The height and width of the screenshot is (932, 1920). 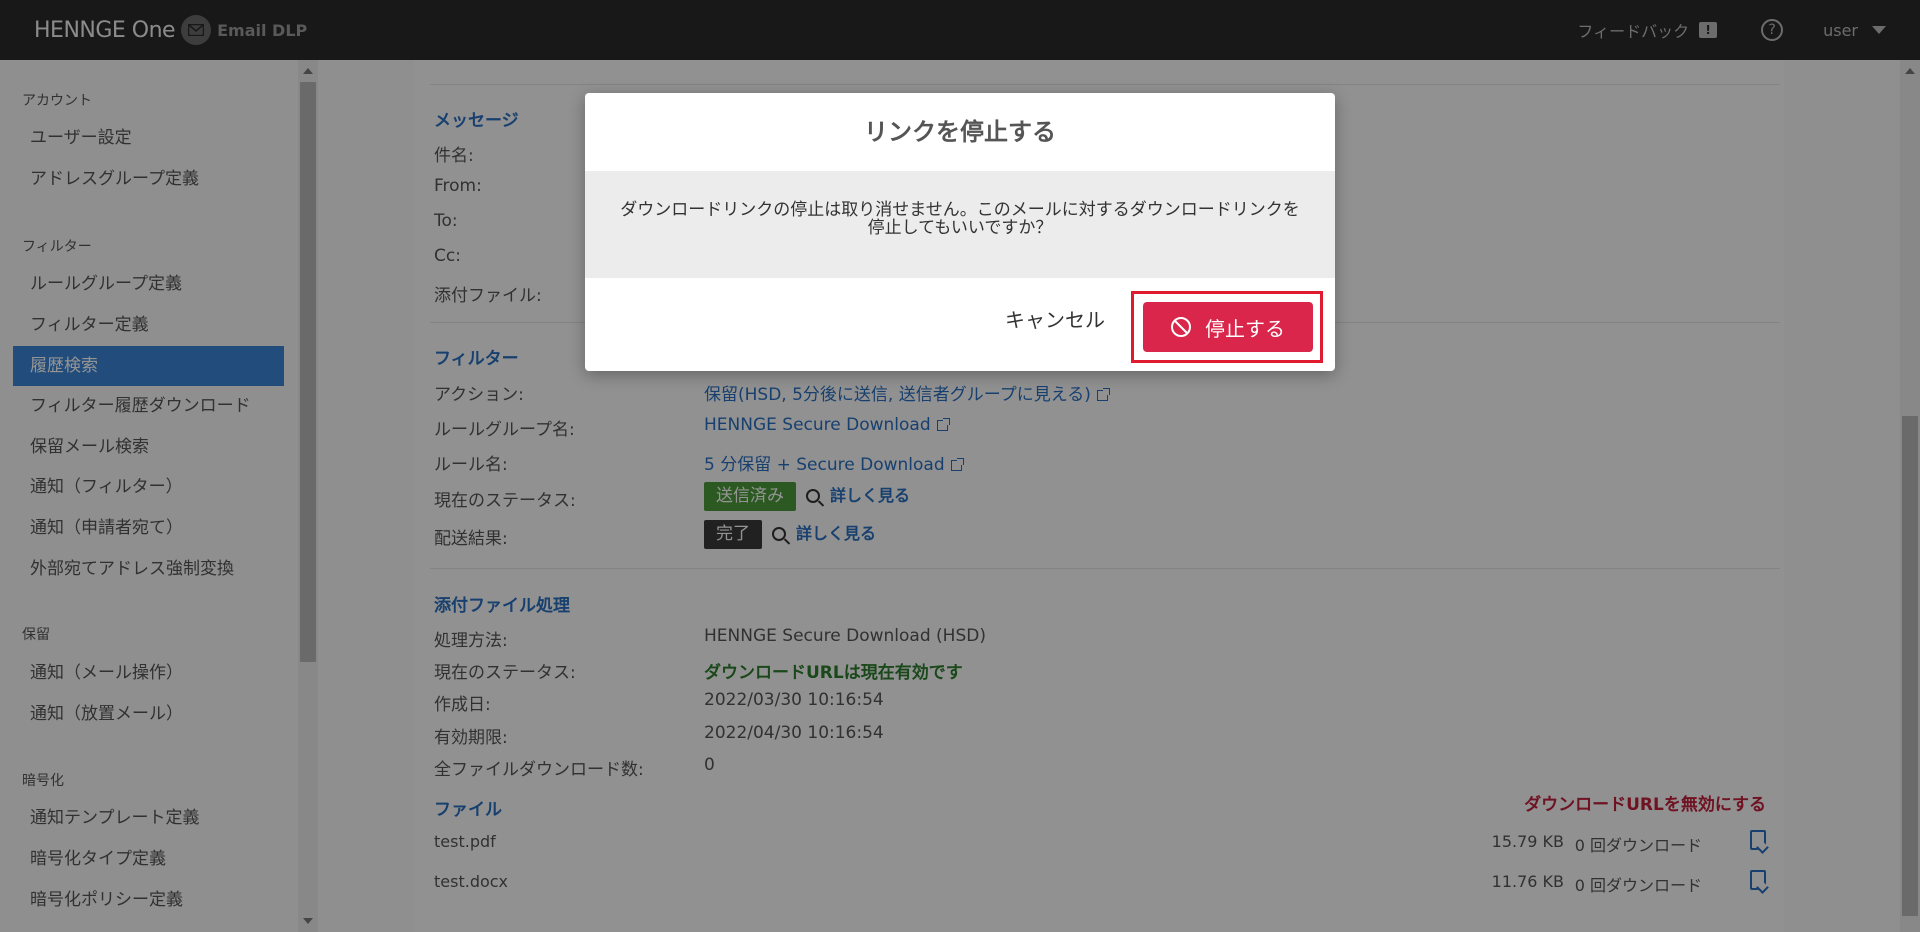 What do you see at coordinates (1055, 318) in the screenshot?
I see `cancel-button: キャンセル` at bounding box center [1055, 318].